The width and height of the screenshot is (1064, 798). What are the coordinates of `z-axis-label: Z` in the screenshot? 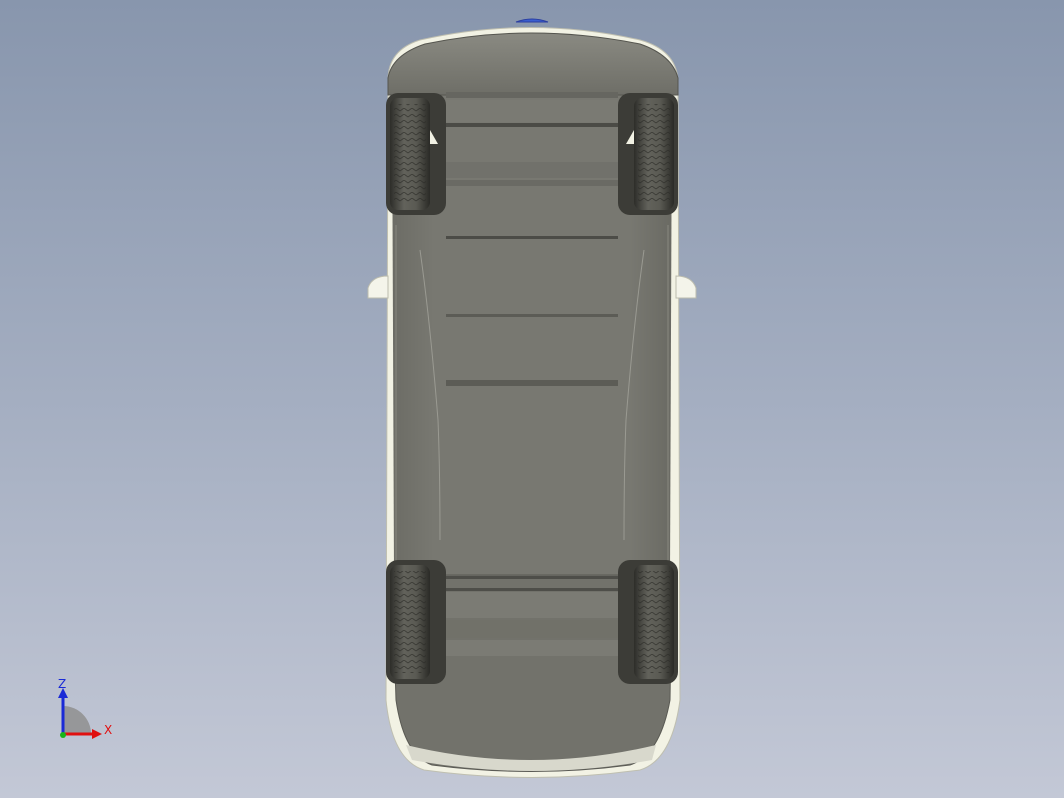 It's located at (62, 684).